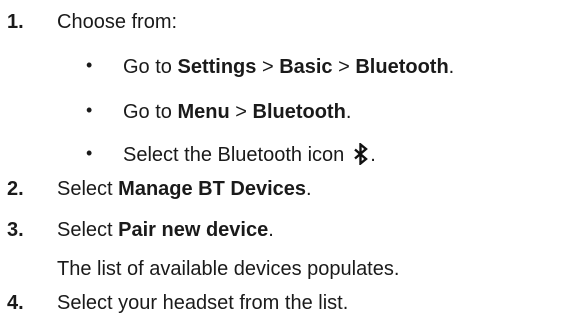 This screenshot has height=322, width=567. I want to click on option-text: Select the Bluetooth icon., so click(249, 156).